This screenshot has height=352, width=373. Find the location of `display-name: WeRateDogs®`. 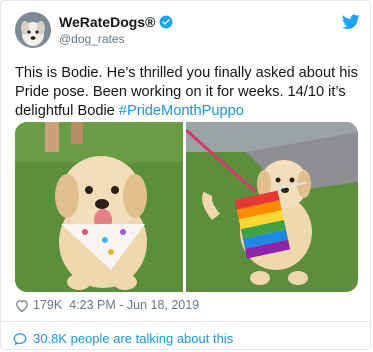

display-name: WeRateDogs® is located at coordinates (107, 22).